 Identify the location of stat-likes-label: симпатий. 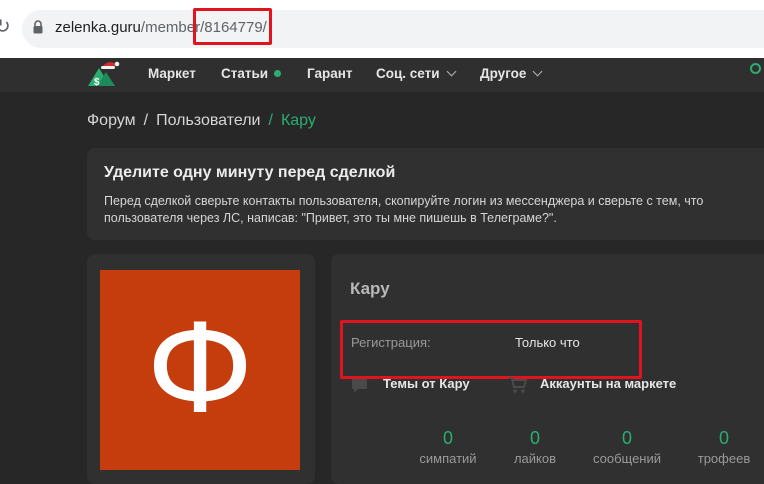
(448, 458).